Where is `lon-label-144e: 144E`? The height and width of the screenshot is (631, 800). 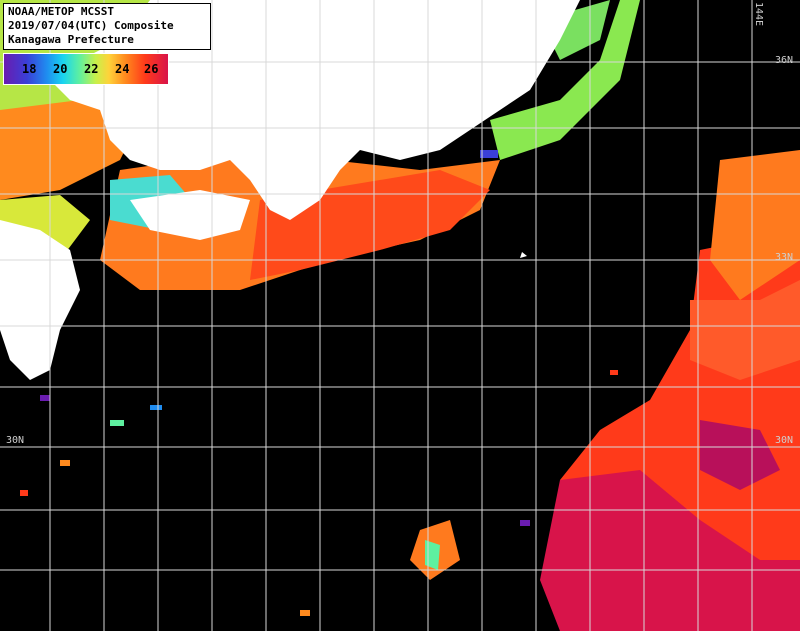
lon-label-144e: 144E is located at coordinates (758, 14).